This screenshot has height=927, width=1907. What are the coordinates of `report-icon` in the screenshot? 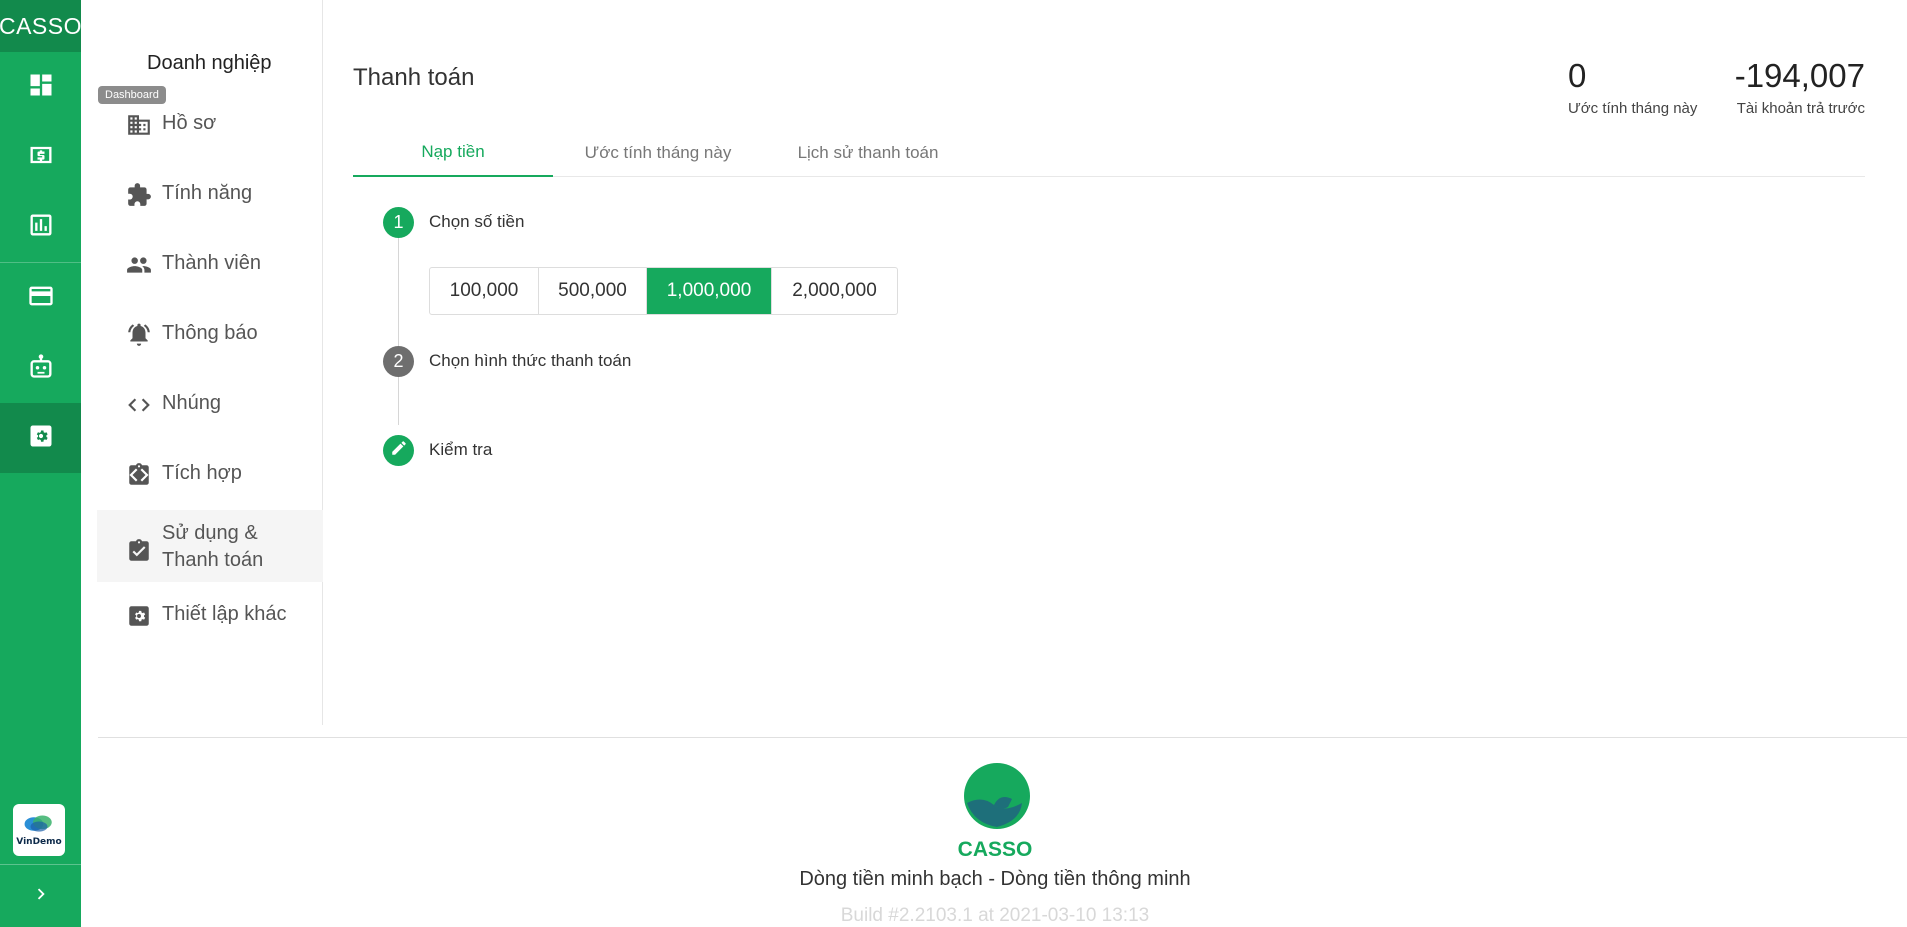 It's located at (41, 227).